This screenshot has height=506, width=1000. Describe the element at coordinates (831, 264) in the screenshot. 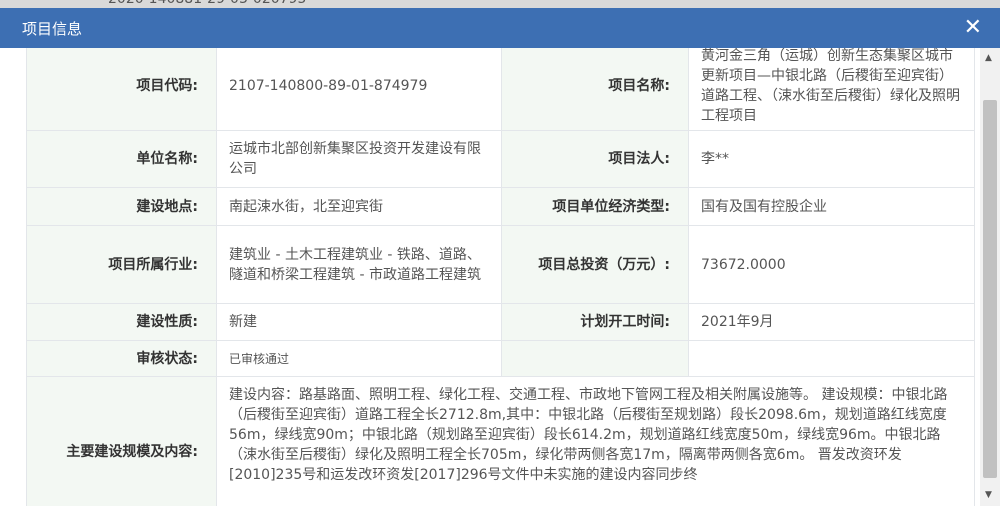

I see `value-total-investment: 73672.0000` at that location.